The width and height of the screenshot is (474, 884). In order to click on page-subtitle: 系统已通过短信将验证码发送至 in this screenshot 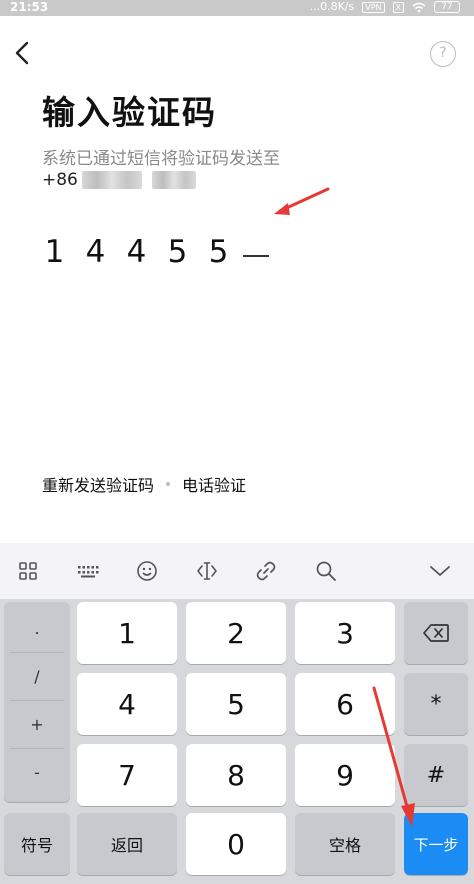, I will do `click(161, 159)`.